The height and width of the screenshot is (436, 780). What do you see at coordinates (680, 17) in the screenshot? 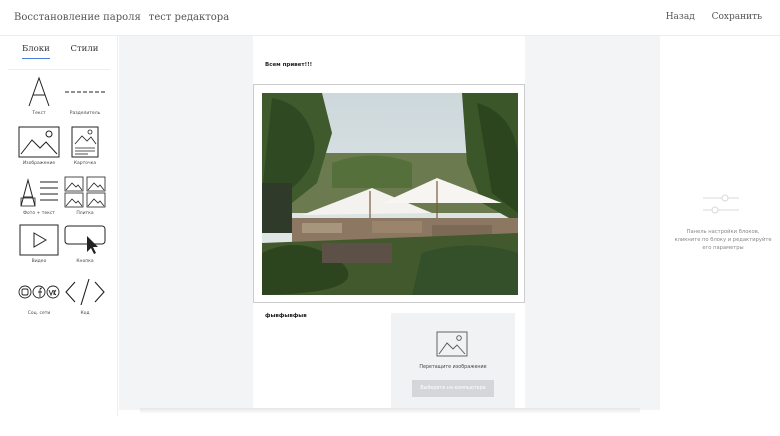
I see `back-button: Назад` at bounding box center [680, 17].